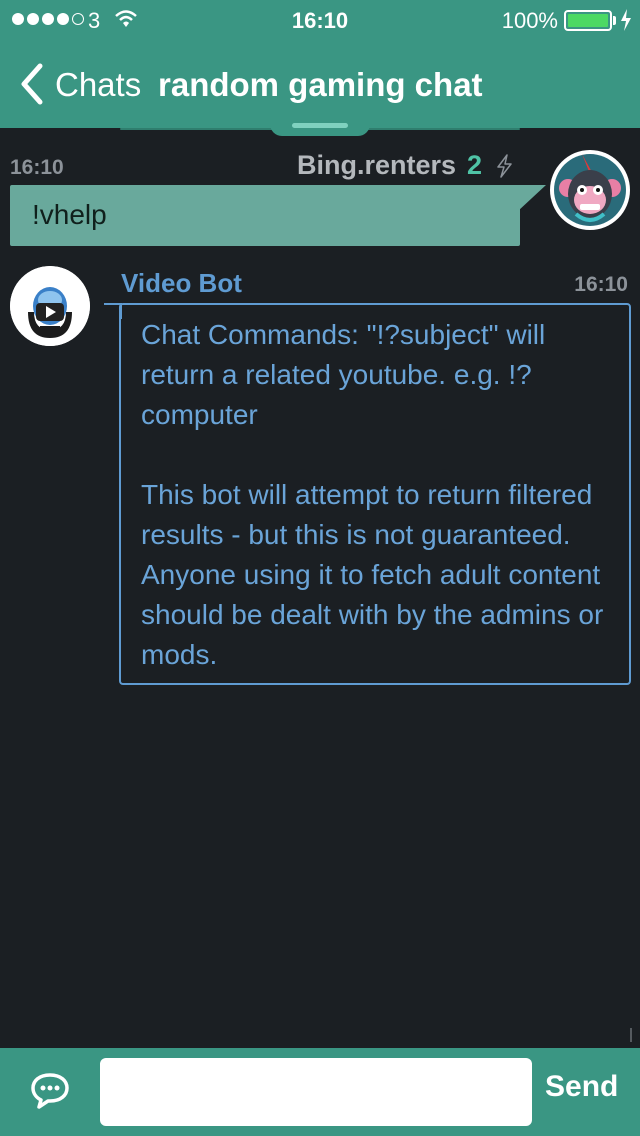  I want to click on back-chevron-icon, so click(32, 84).